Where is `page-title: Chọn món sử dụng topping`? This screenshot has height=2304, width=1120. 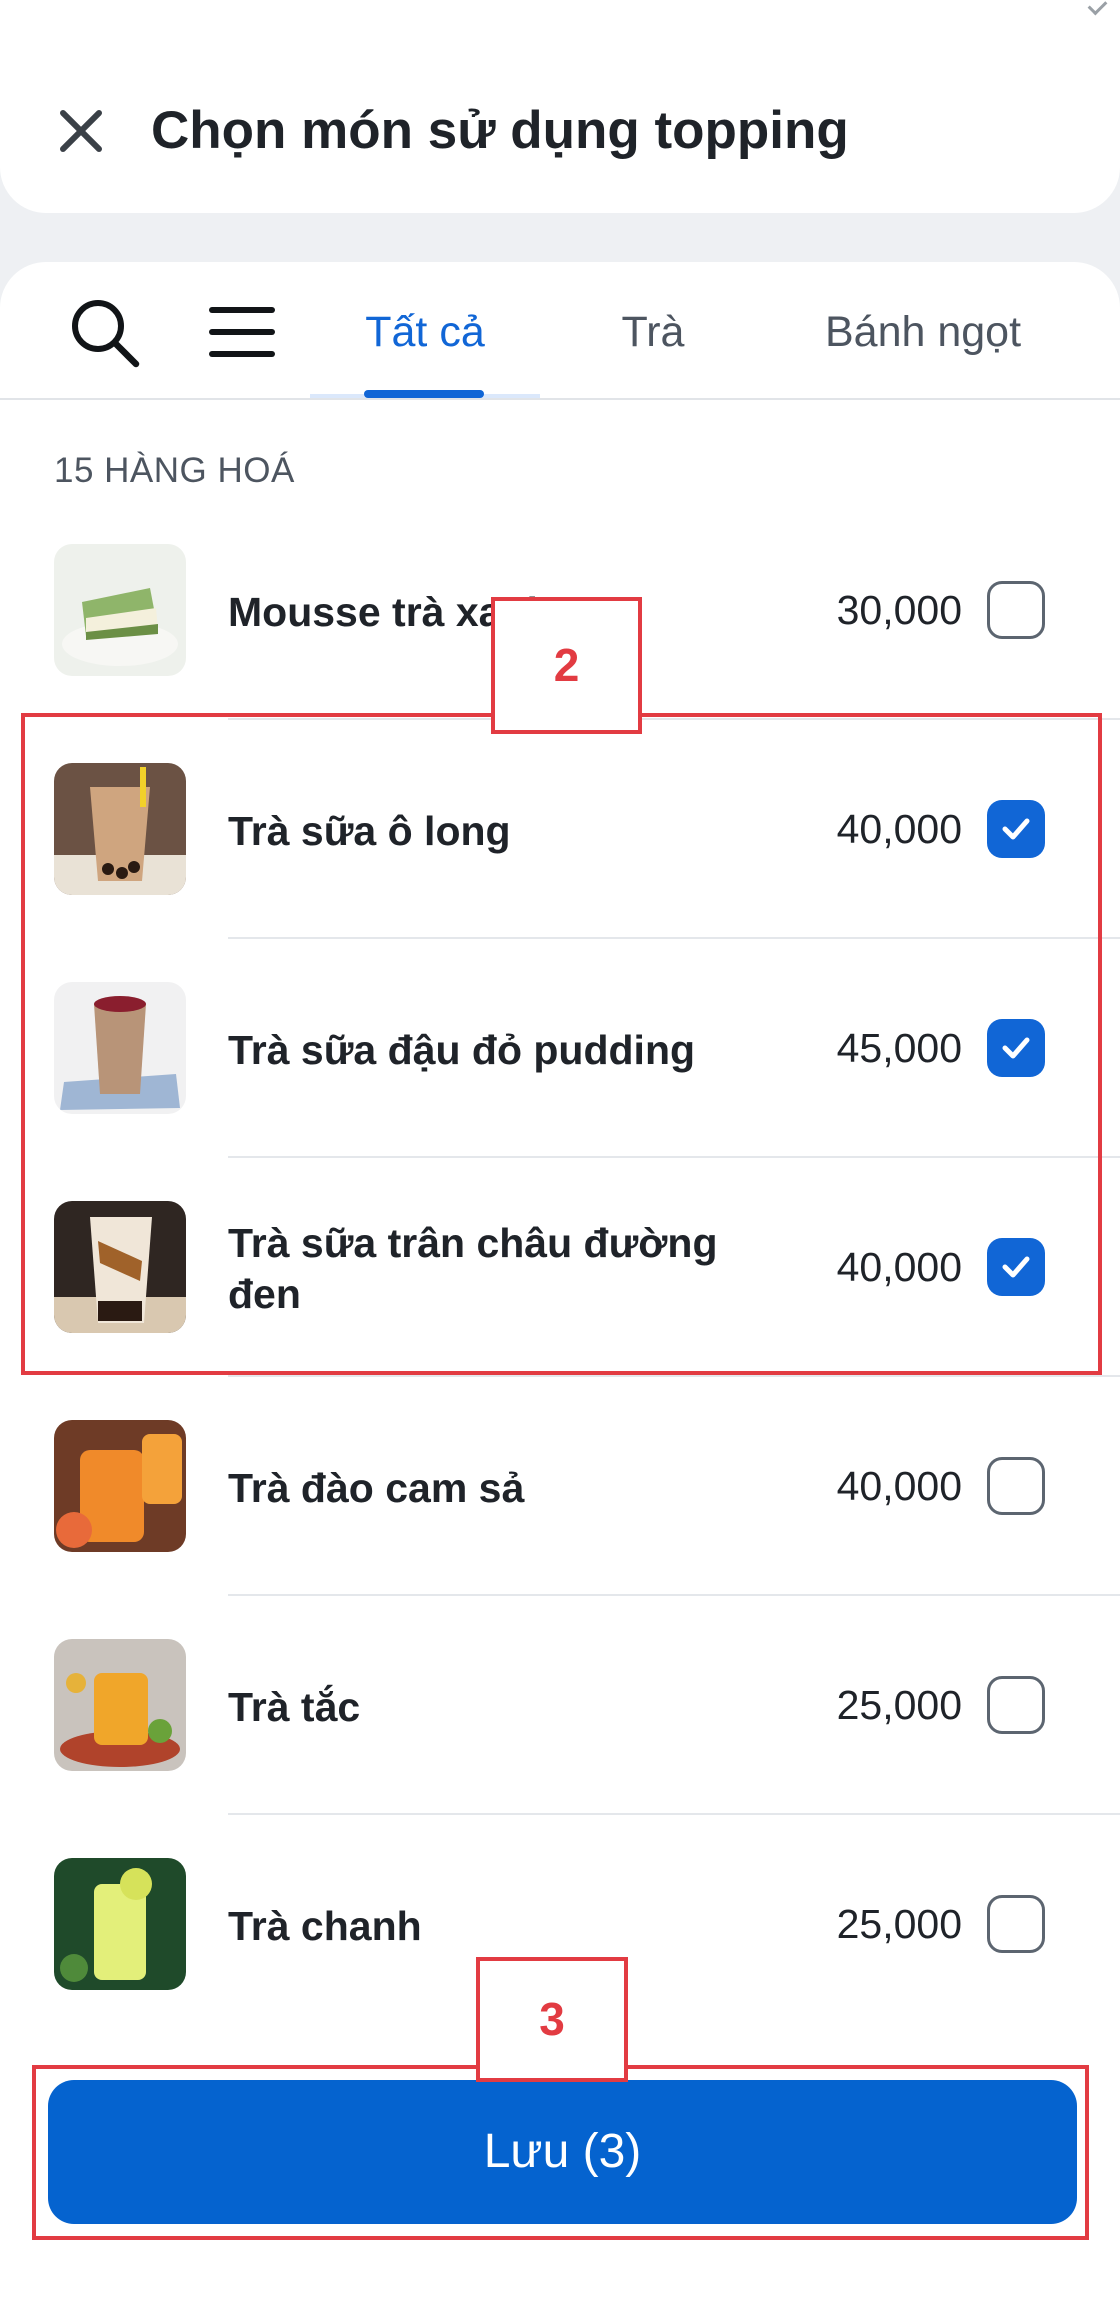
page-title: Chọn món sử dụng topping is located at coordinates (500, 130).